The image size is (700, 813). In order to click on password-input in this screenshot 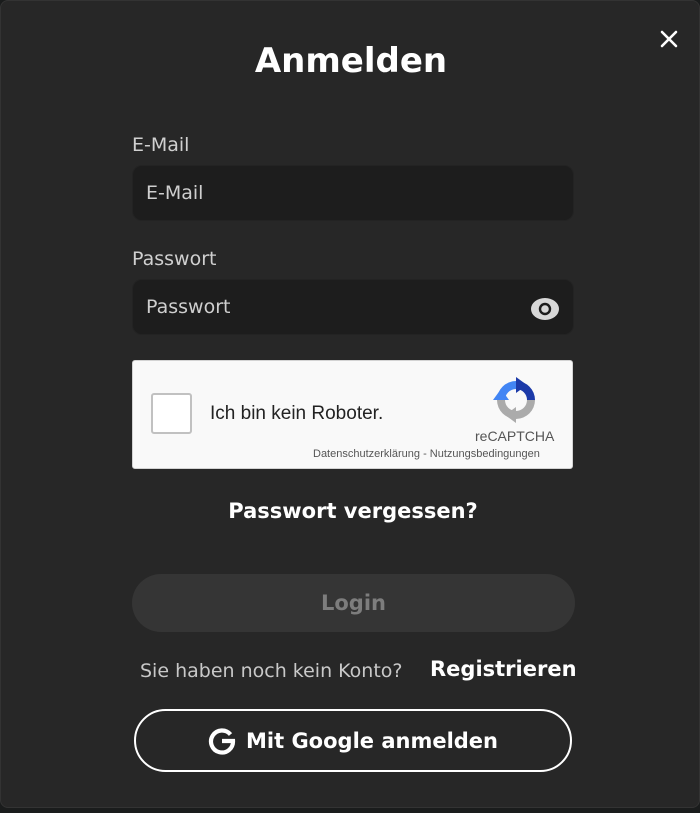, I will do `click(353, 307)`.